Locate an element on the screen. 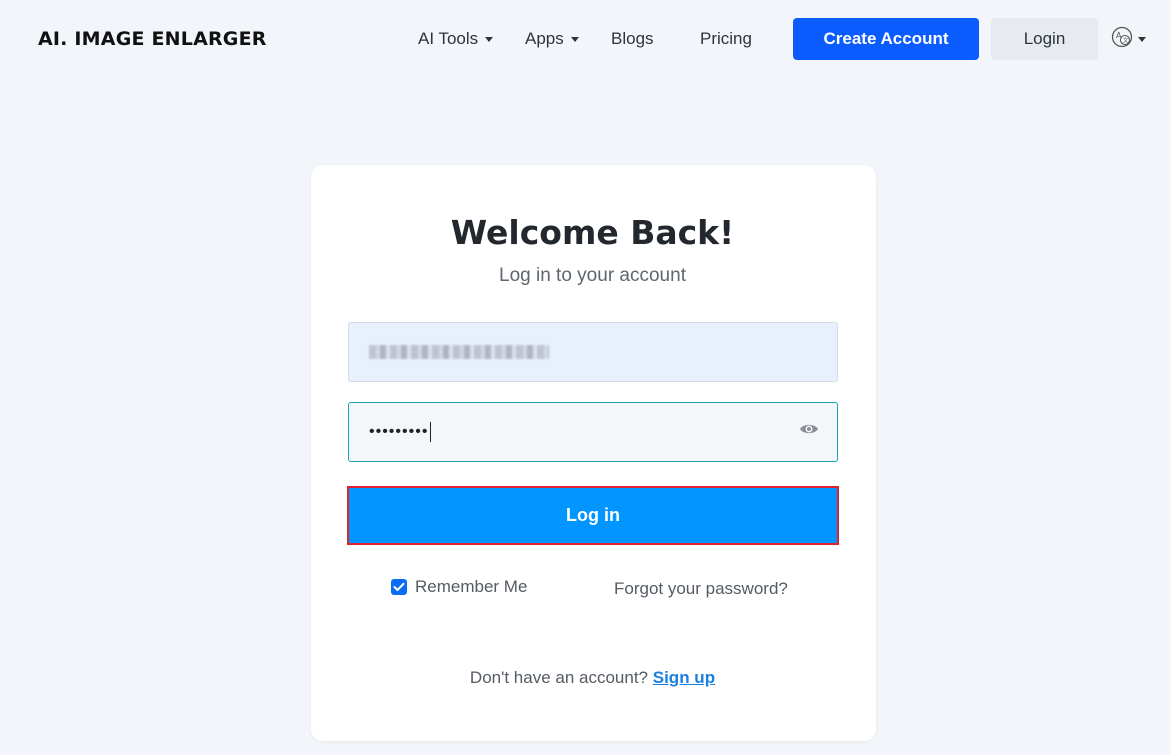  create-account-button: Create Account is located at coordinates (886, 39).